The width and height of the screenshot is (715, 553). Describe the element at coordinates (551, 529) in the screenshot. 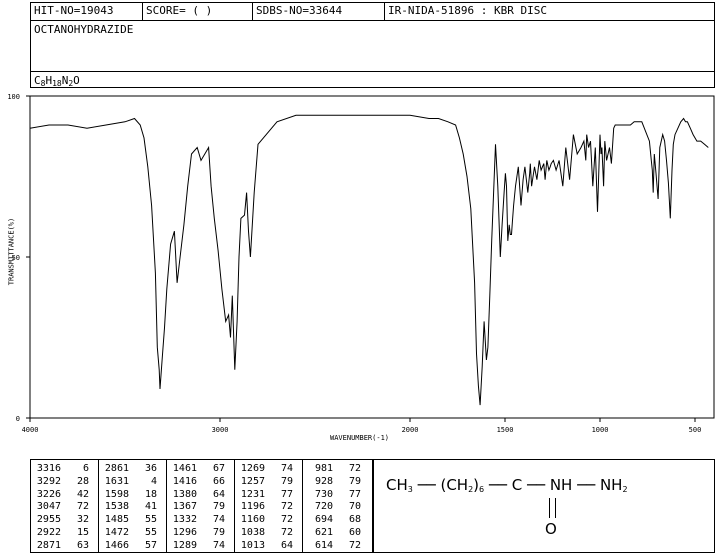

I see `oxygen-atom: O` at that location.